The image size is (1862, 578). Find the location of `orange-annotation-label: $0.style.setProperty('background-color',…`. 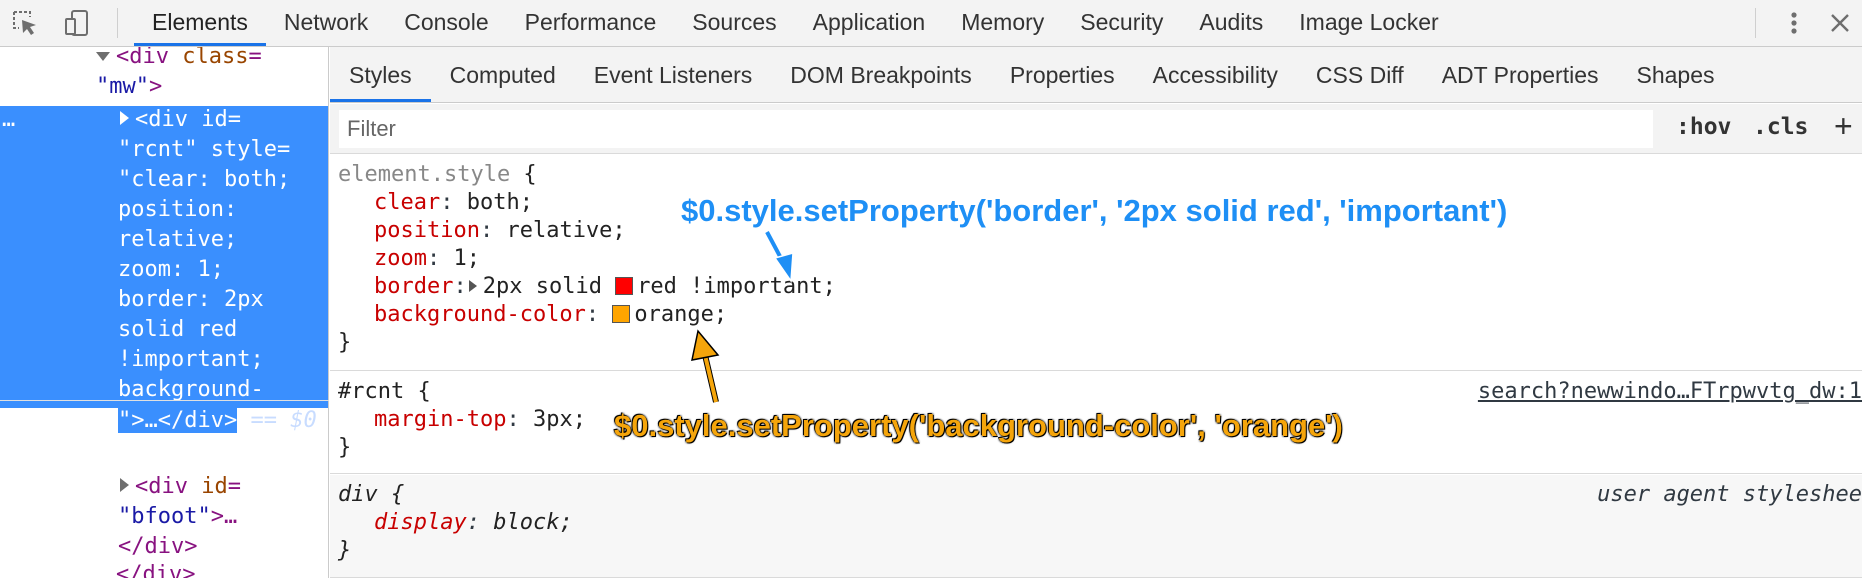

orange-annotation-label: $0.style.setProperty('background-color',… is located at coordinates (978, 425).